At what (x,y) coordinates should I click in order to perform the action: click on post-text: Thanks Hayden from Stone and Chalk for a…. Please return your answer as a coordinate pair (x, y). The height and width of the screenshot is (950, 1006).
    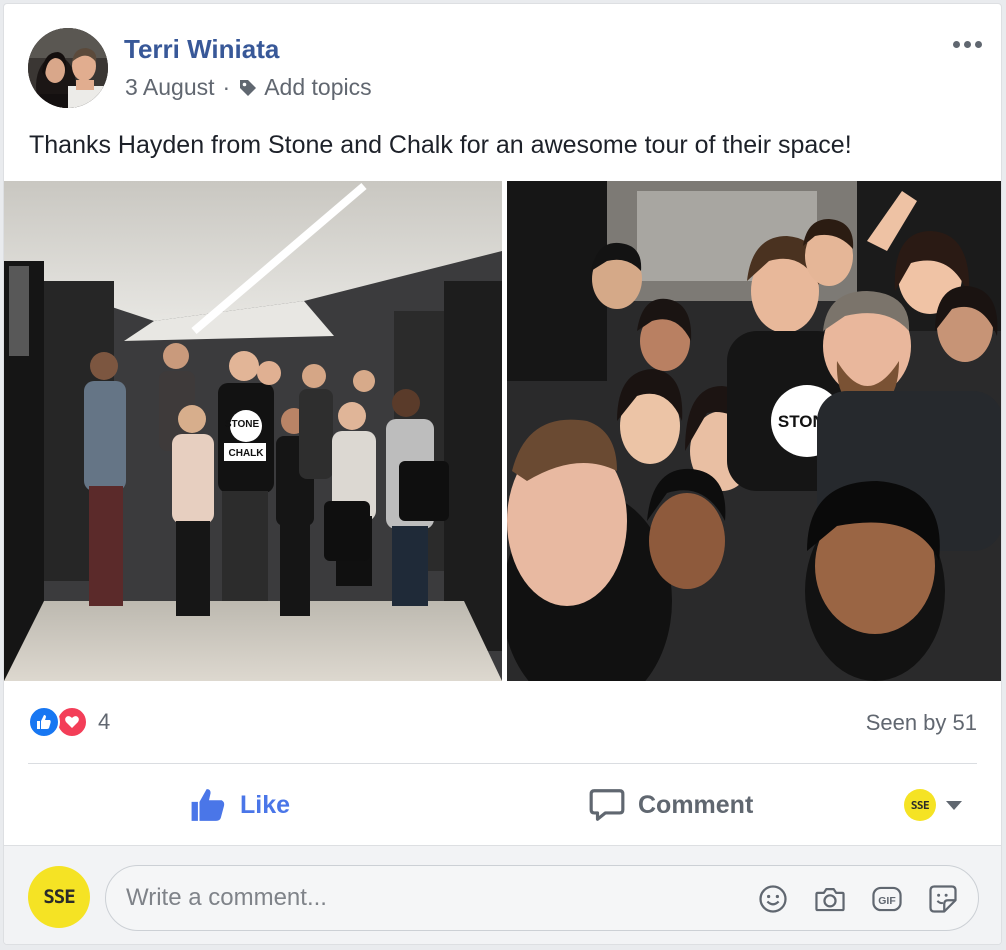
    Looking at the image, I should click on (440, 145).